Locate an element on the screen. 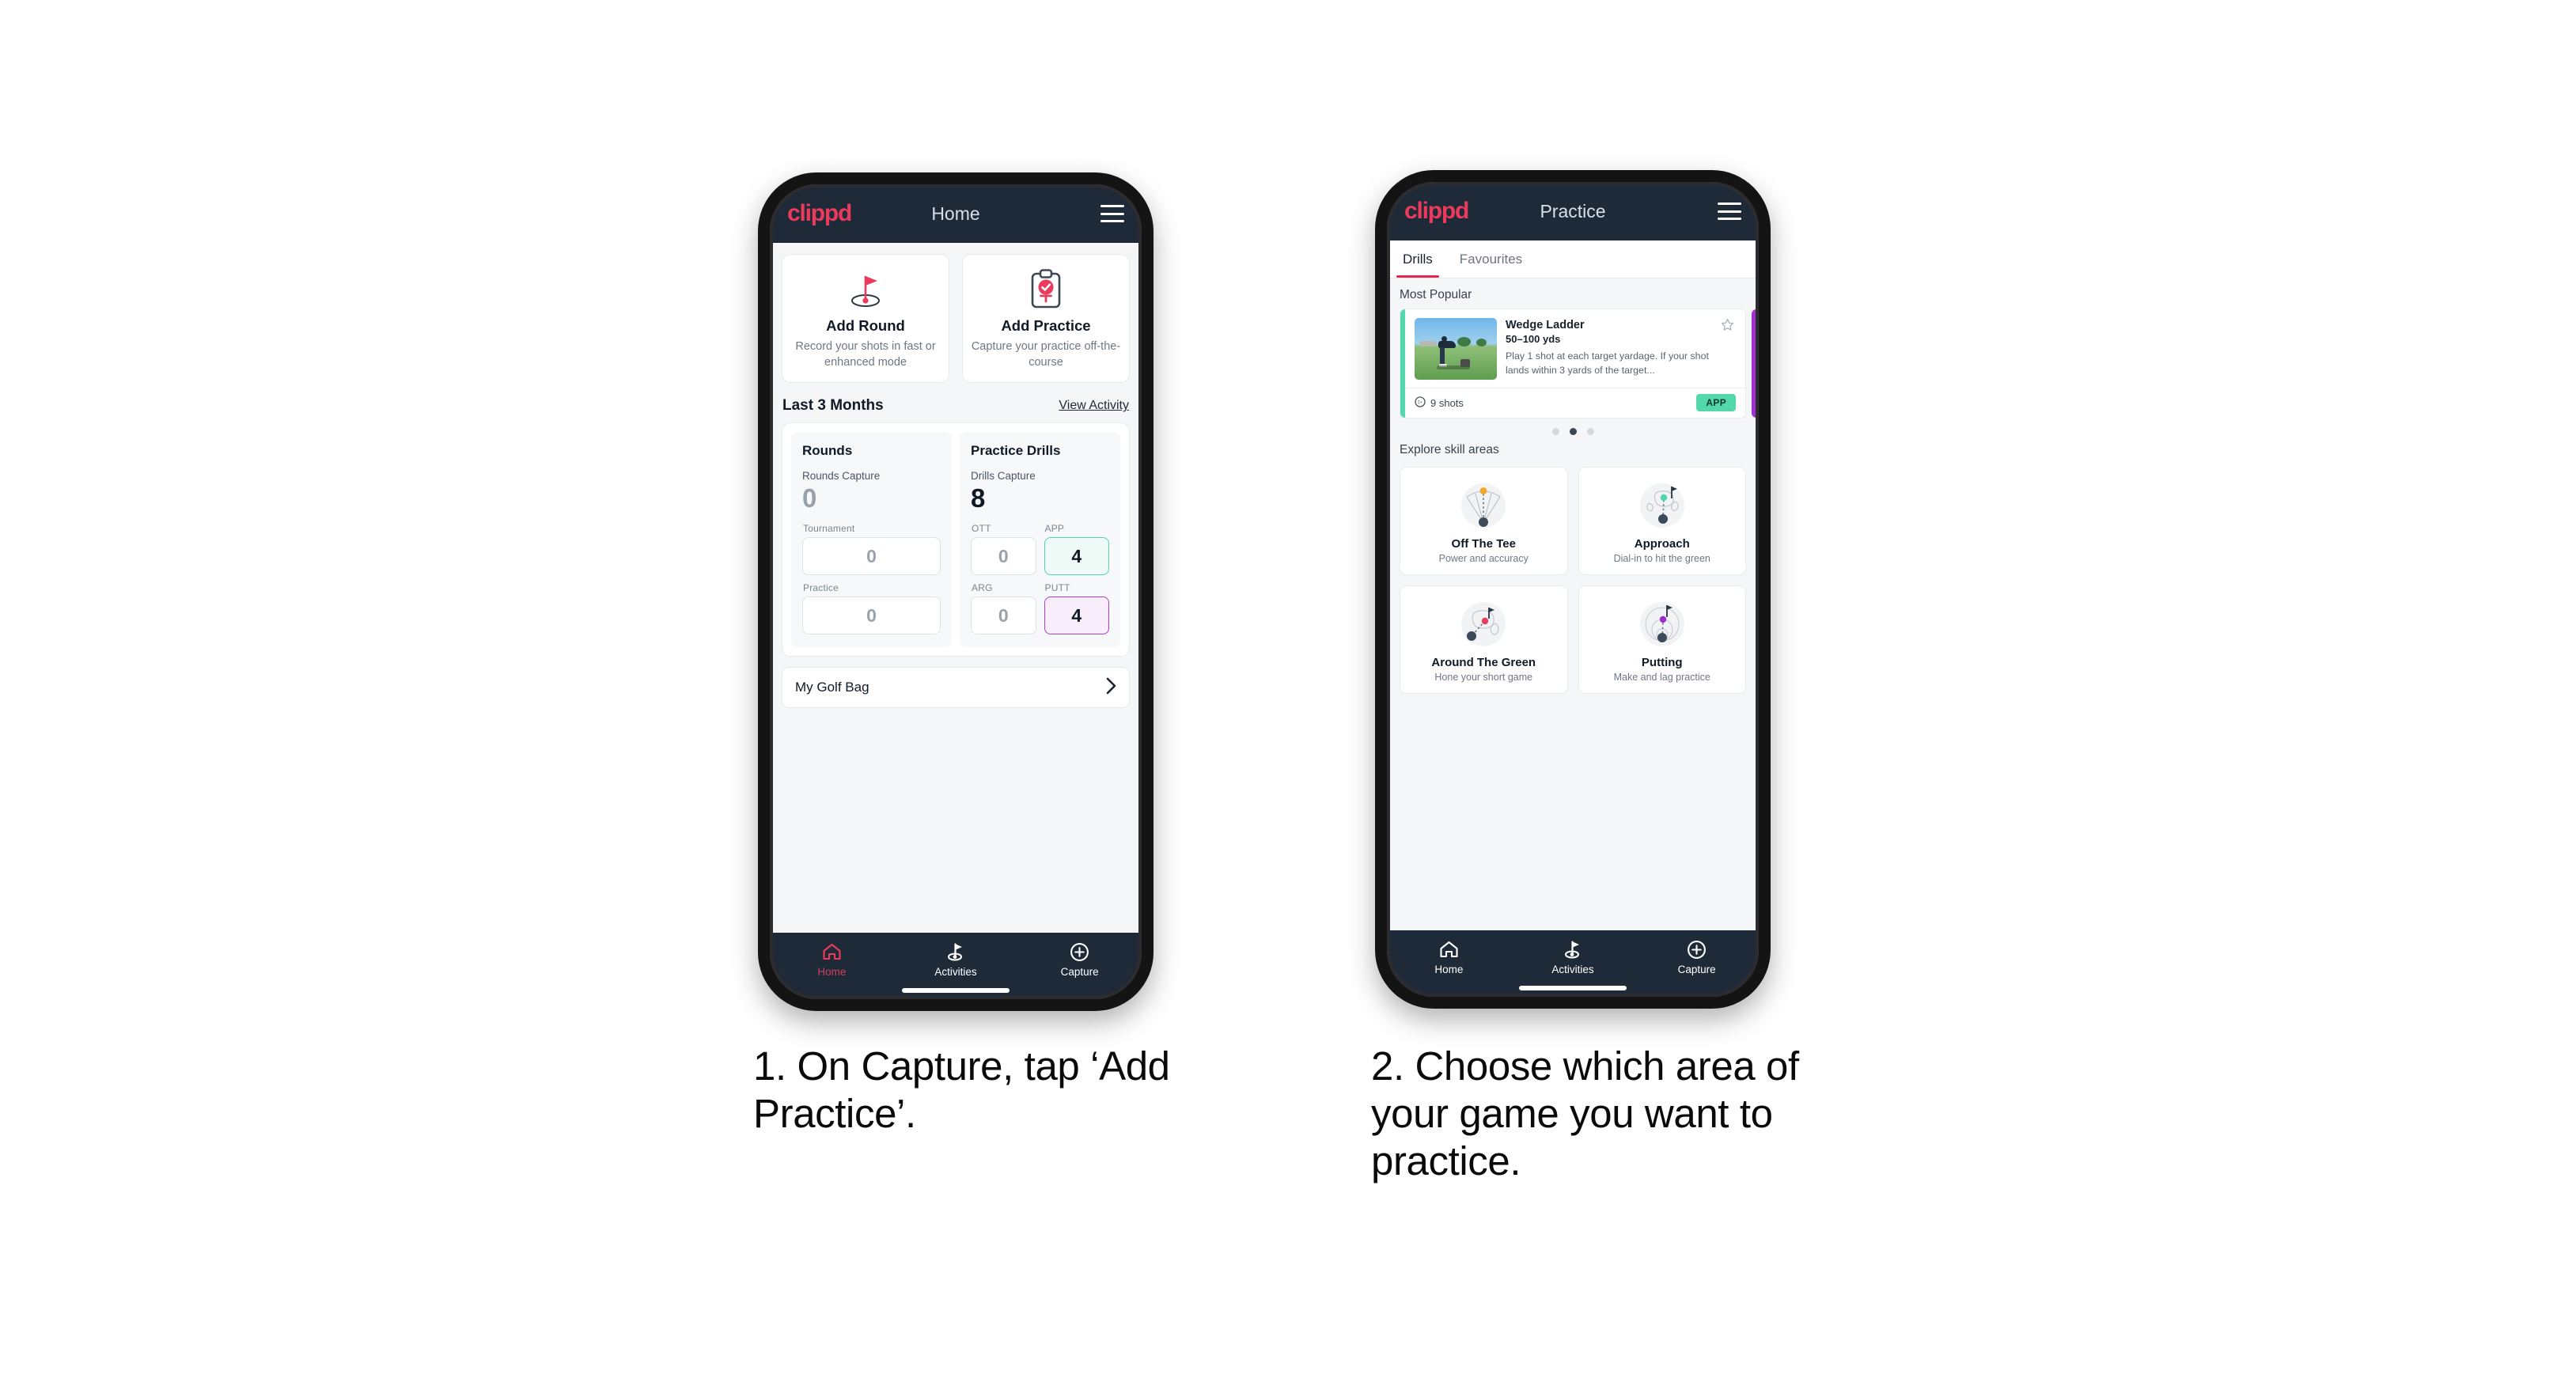 The width and height of the screenshot is (2576, 1386). view-activity-link: View Activity is located at coordinates (1094, 406).